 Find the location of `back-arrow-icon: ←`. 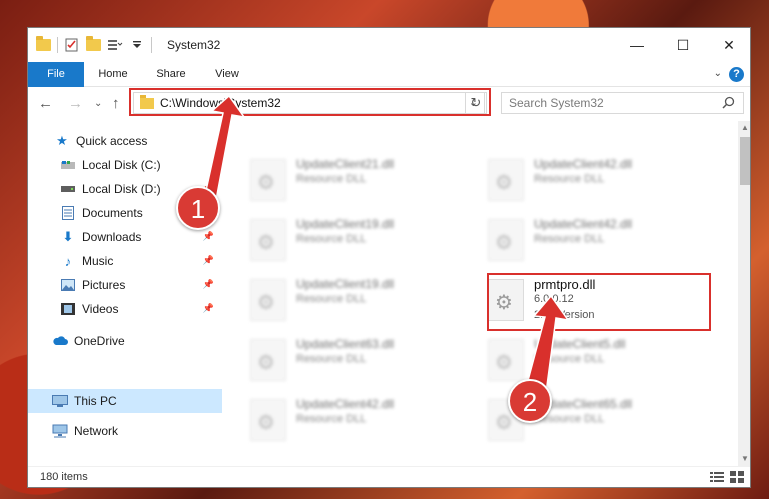

back-arrow-icon: ← is located at coordinates (45, 103).